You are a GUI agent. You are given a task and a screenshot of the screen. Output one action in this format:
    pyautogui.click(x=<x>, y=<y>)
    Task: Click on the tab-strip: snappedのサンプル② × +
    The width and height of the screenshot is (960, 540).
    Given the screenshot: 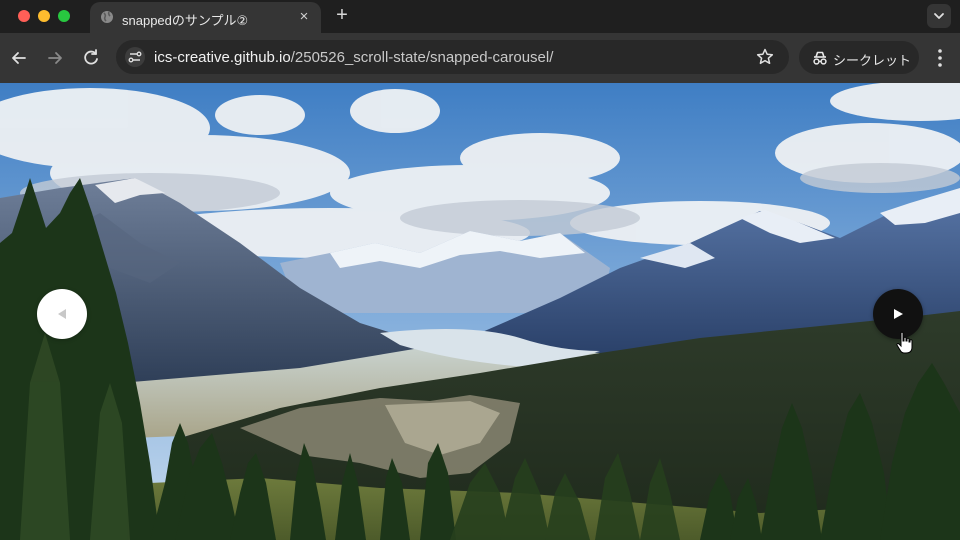 What is the action you would take?
    pyautogui.click(x=480, y=16)
    